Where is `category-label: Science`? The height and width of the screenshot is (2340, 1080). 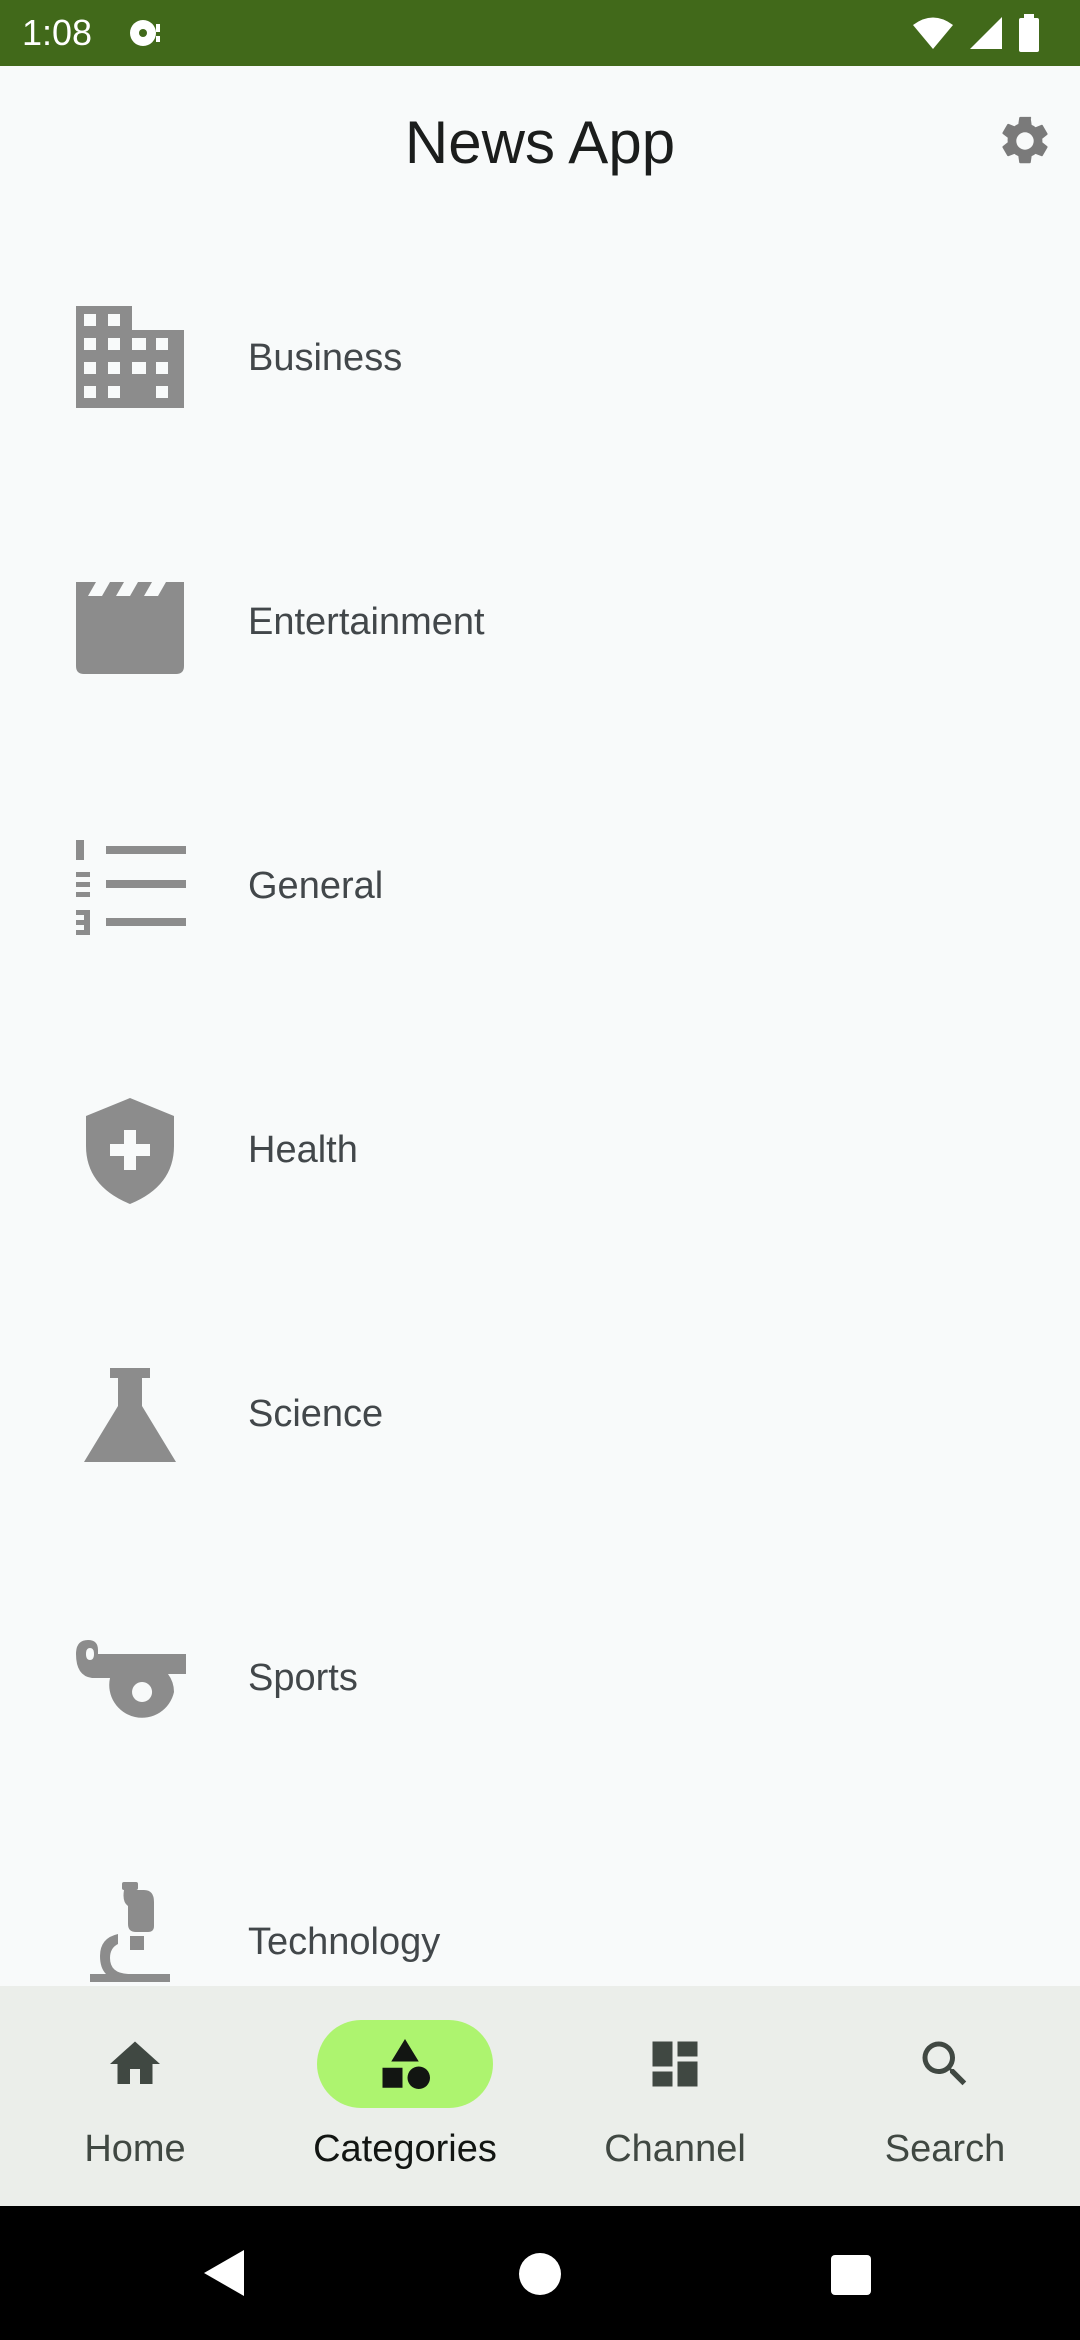
category-label: Science is located at coordinates (316, 1414).